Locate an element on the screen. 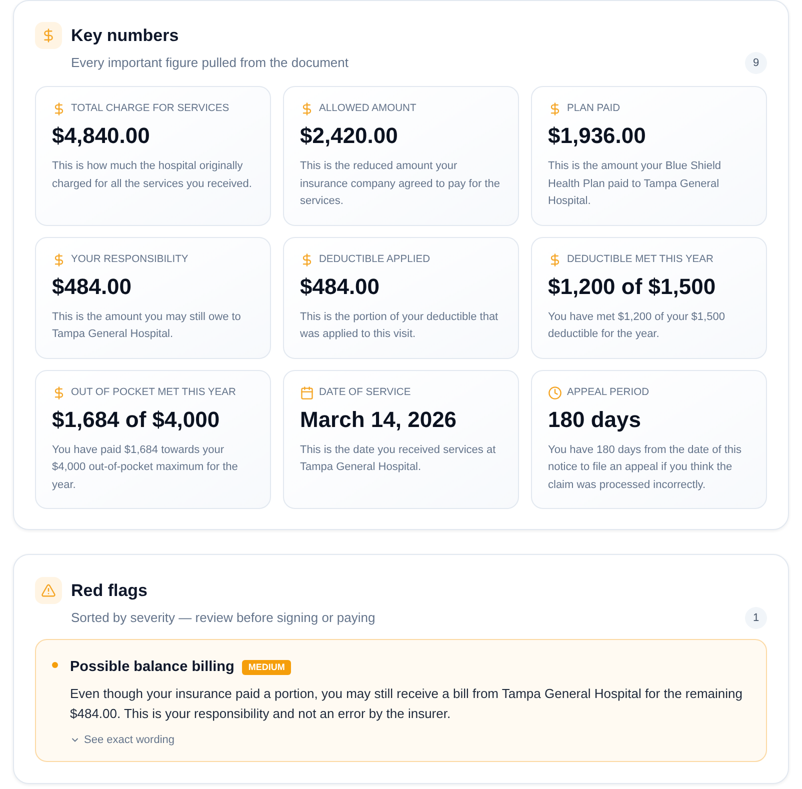  warning-icon is located at coordinates (48, 590).